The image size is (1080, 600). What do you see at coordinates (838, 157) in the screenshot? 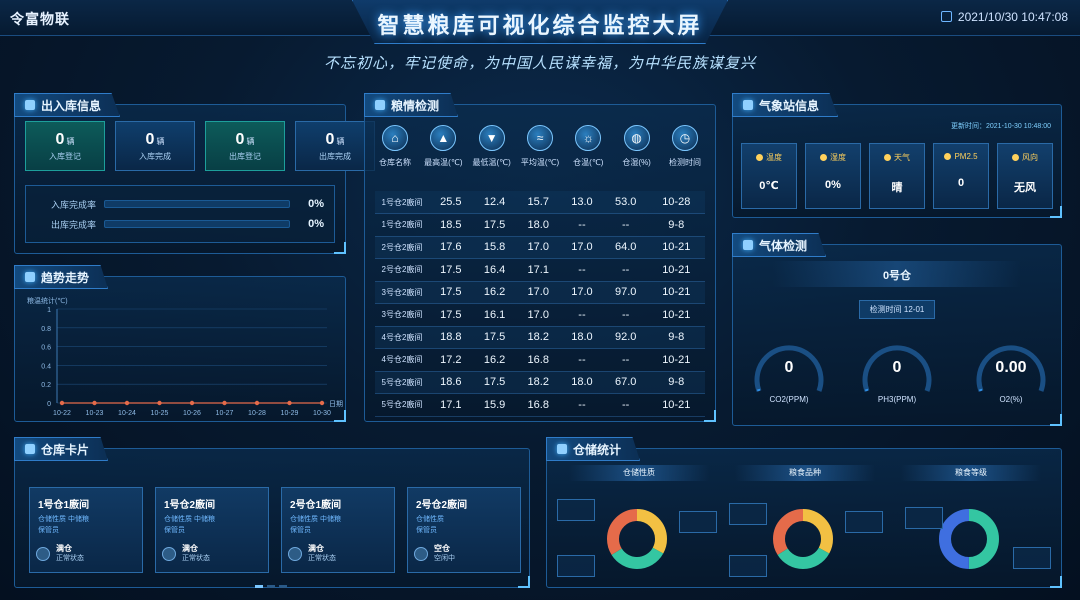
I see `weather-label-text: 湿度` at bounding box center [838, 157].